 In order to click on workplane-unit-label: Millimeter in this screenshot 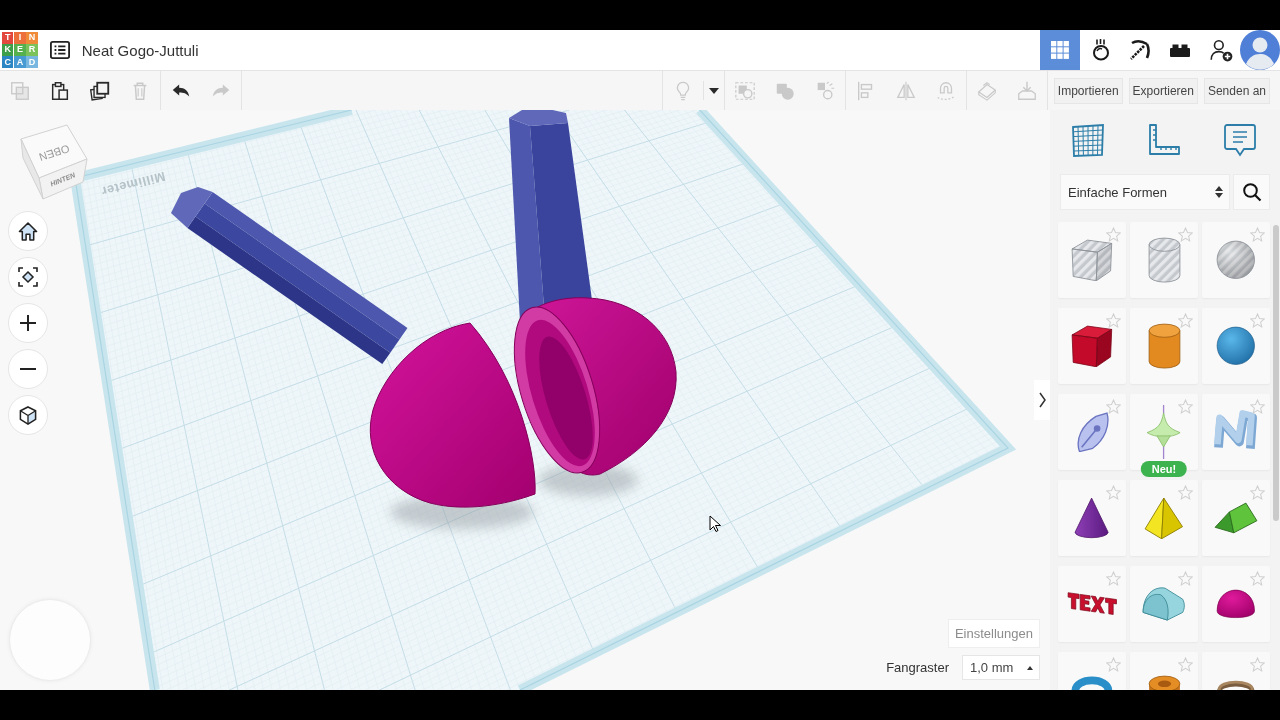, I will do `click(133, 184)`.